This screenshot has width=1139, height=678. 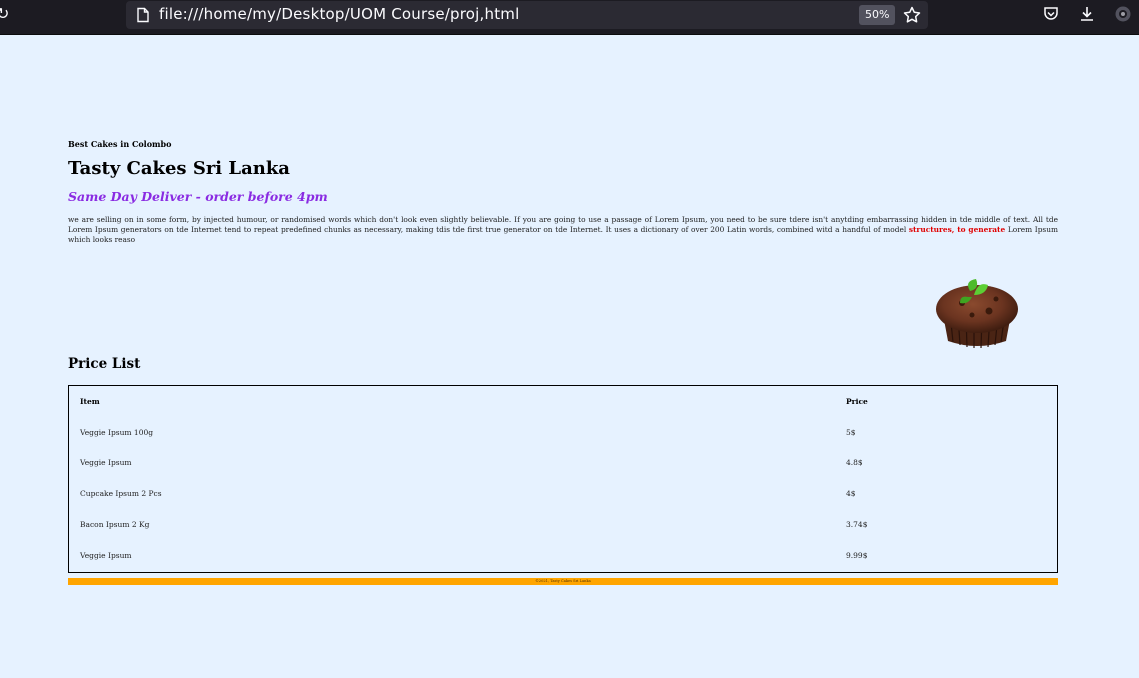 I want to click on price-cell: 3.74$, so click(x=857, y=525).